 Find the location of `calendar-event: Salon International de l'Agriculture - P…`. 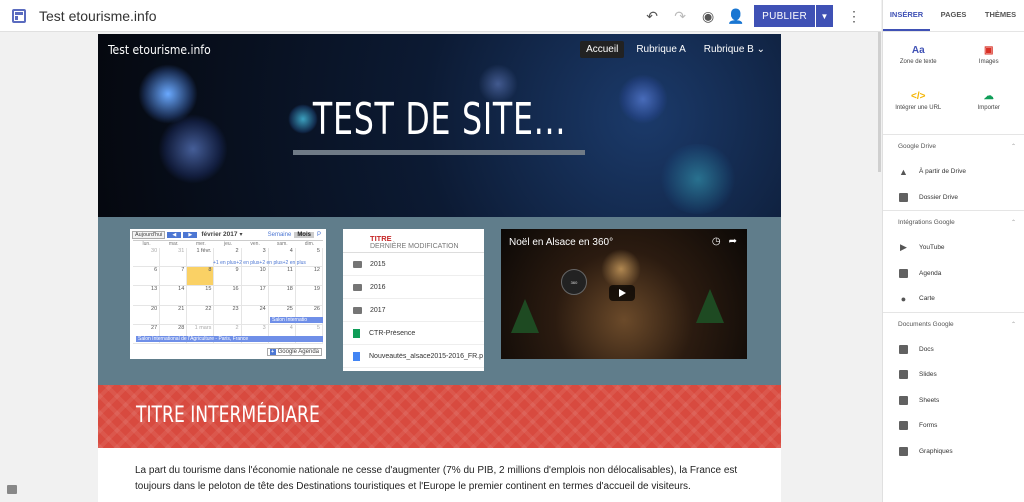

calendar-event: Salon International de l'Agriculture - P… is located at coordinates (229, 339).